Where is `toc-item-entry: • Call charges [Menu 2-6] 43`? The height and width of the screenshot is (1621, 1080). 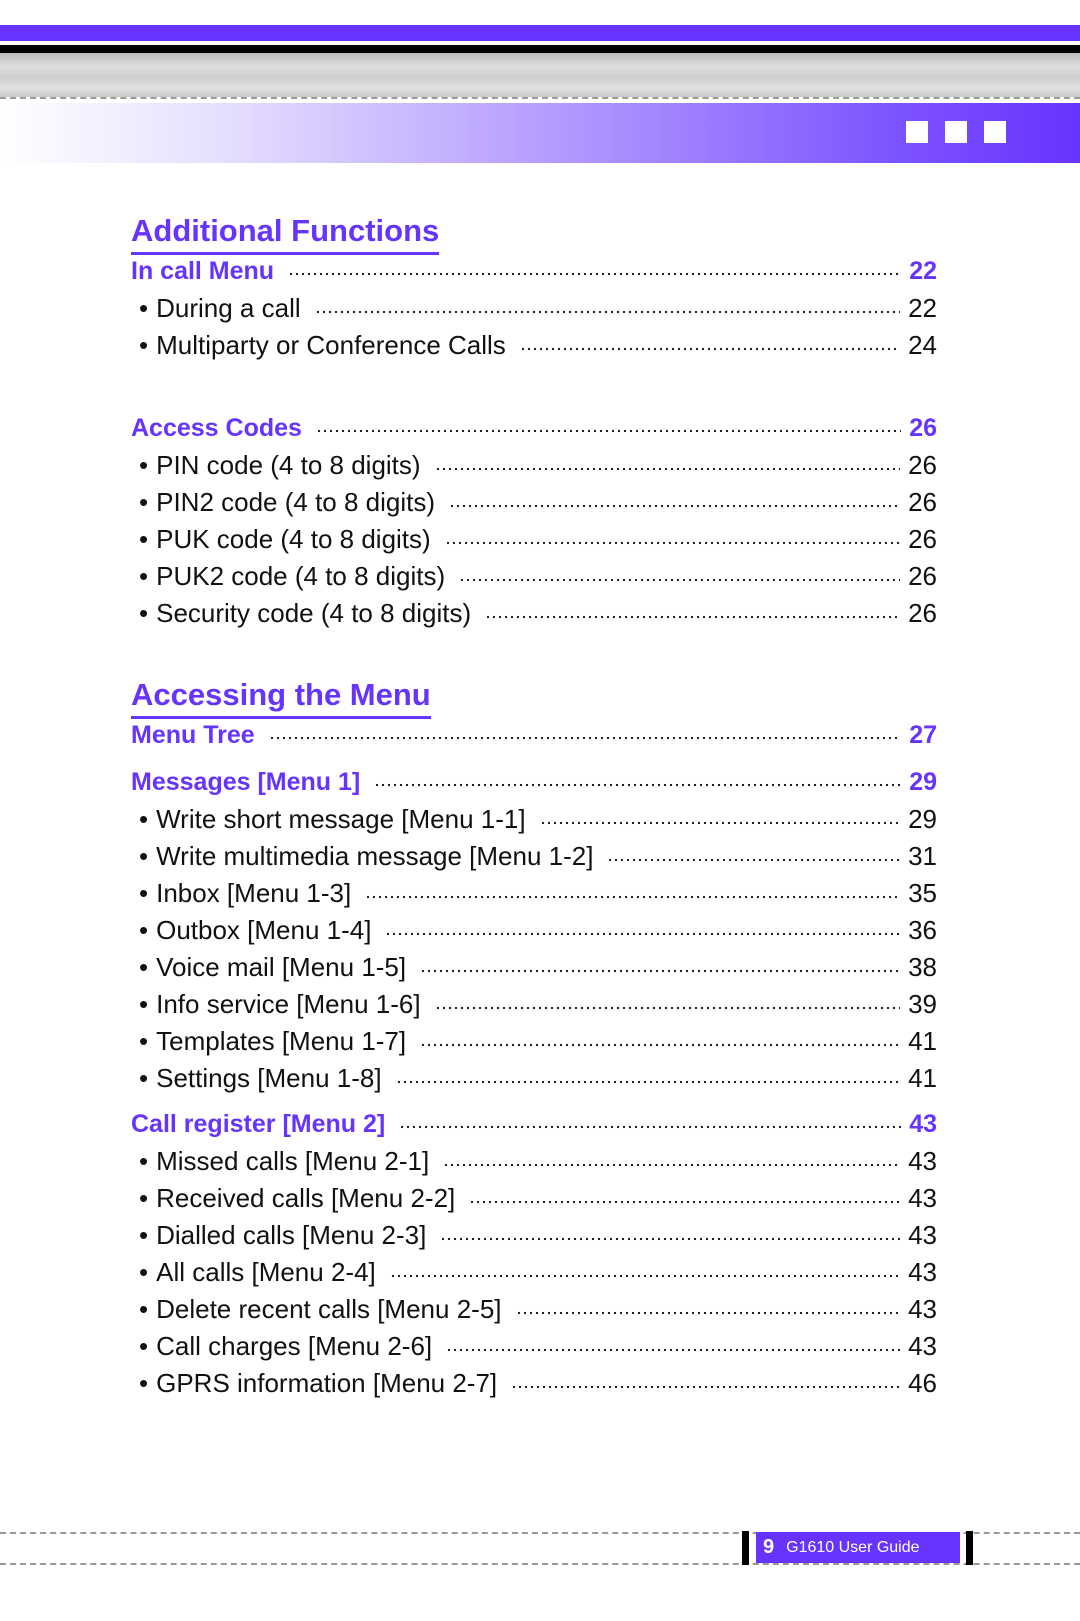 toc-item-entry: • Call charges [Menu 2-6] 43 is located at coordinates (534, 1346).